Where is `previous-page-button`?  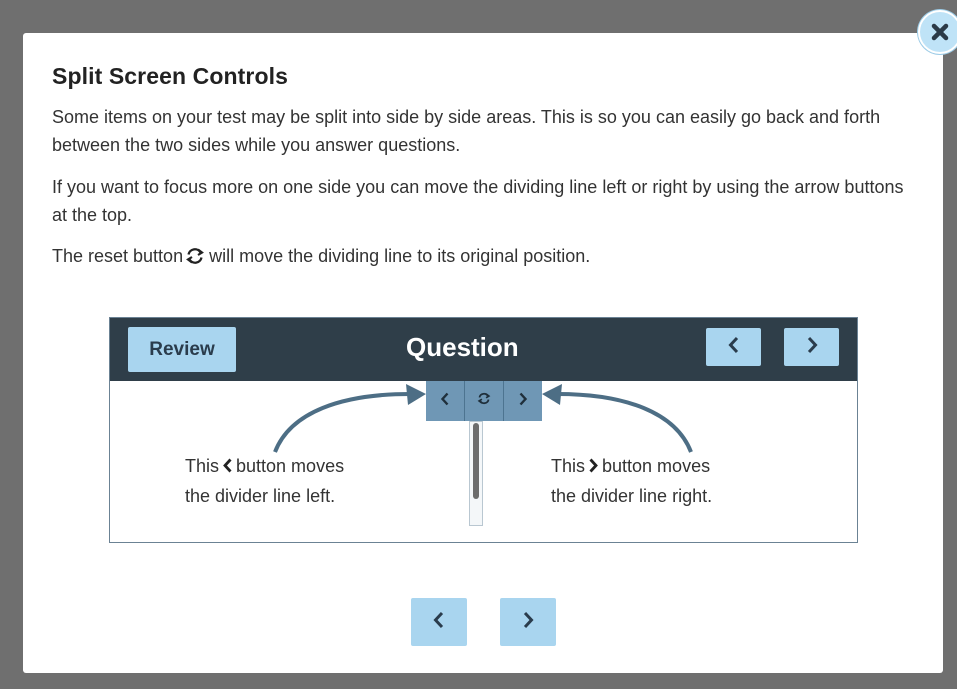 previous-page-button is located at coordinates (439, 622).